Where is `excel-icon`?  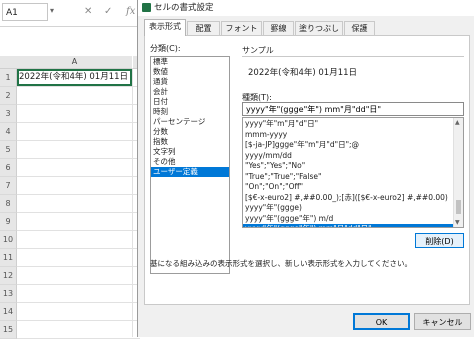 excel-icon is located at coordinates (146, 7).